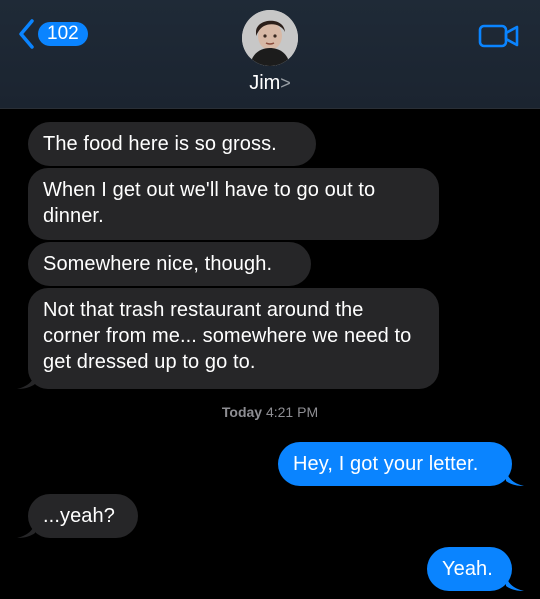 Image resolution: width=540 pixels, height=599 pixels. What do you see at coordinates (265, 83) in the screenshot?
I see `contact-name-label: Jim` at bounding box center [265, 83].